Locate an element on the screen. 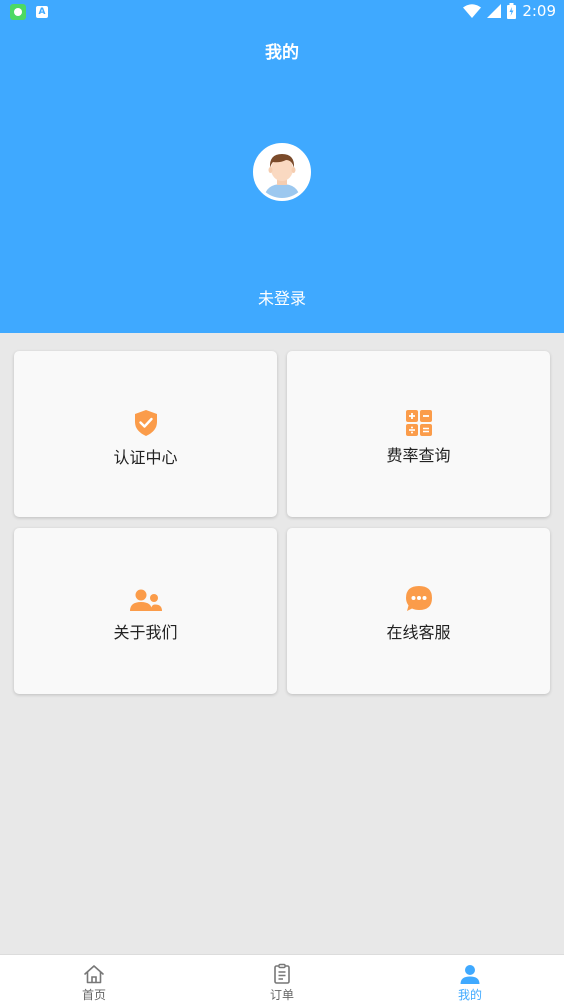 The height and width of the screenshot is (1002, 564). card-rate-query: 费率查询 is located at coordinates (418, 434).